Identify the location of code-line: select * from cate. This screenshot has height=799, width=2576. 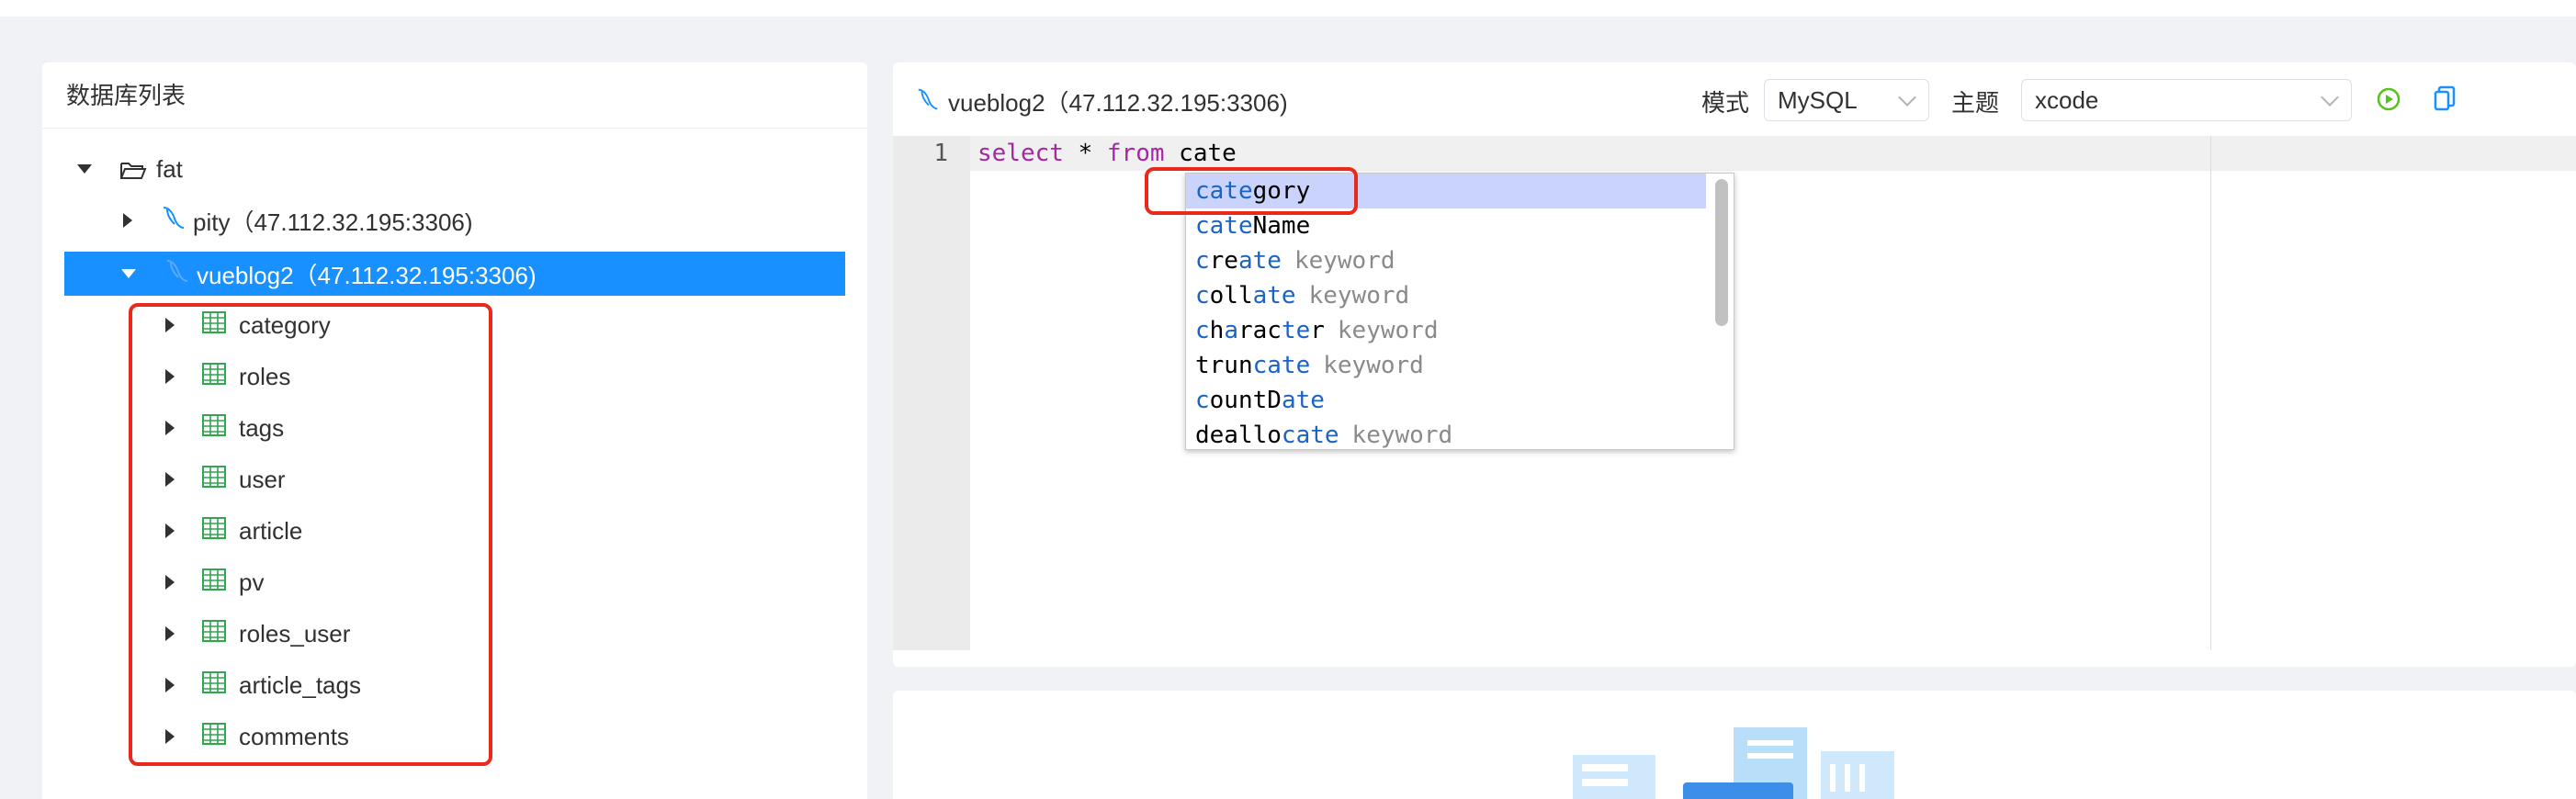
(1107, 153).